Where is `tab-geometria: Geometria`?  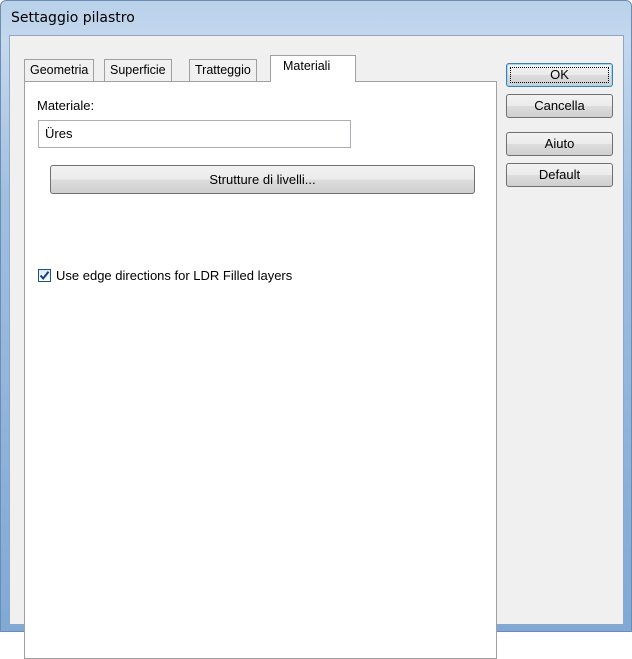 tab-geometria: Geometria is located at coordinates (59, 70).